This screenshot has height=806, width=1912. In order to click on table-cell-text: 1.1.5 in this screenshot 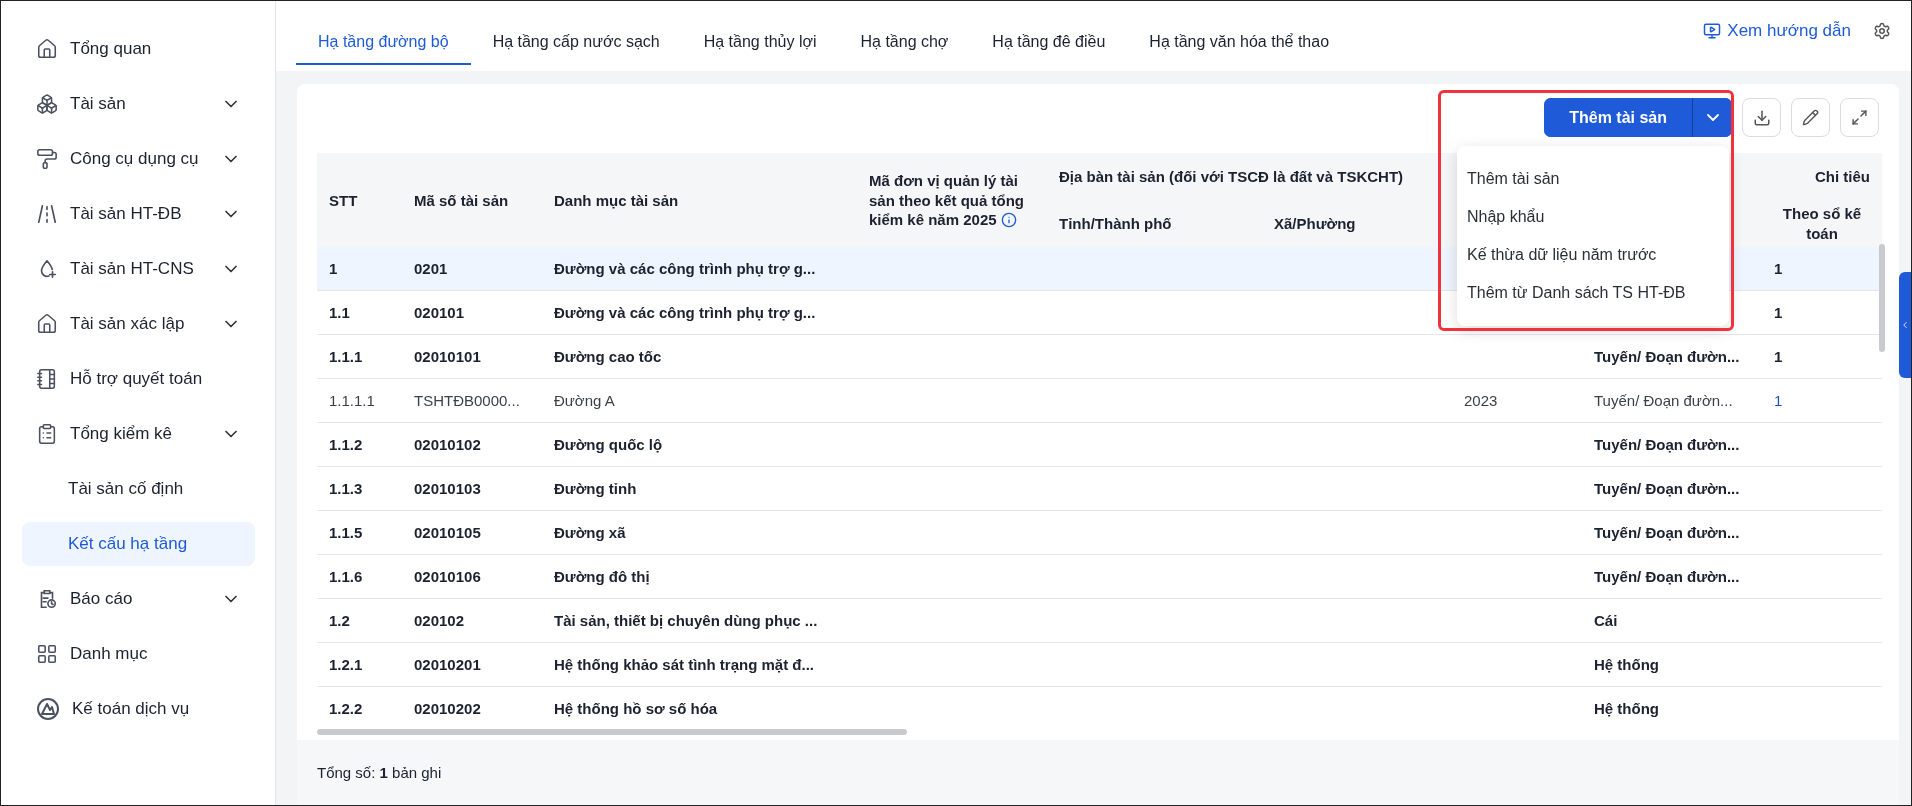, I will do `click(346, 533)`.